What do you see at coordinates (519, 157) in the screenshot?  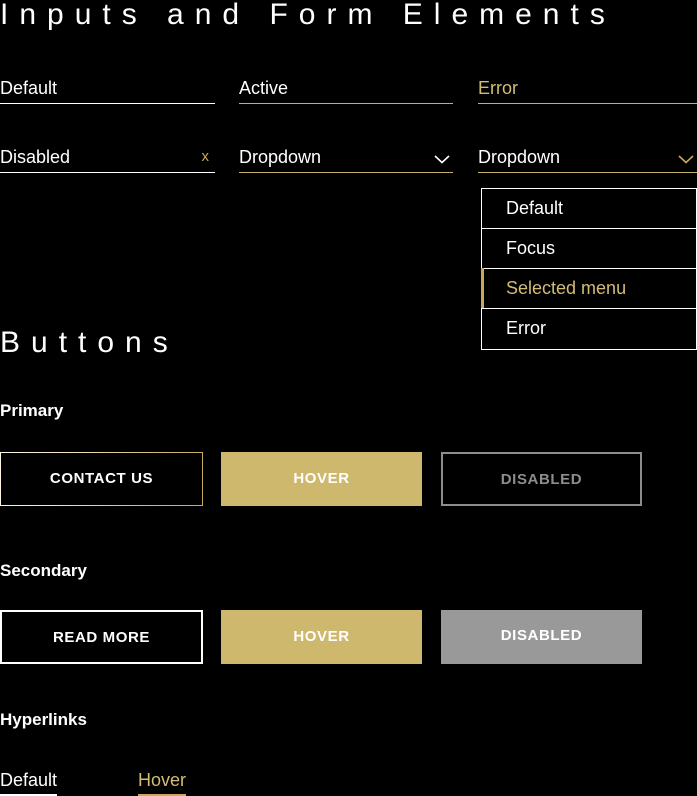 I see `dropdown-value-2: Dropdown` at bounding box center [519, 157].